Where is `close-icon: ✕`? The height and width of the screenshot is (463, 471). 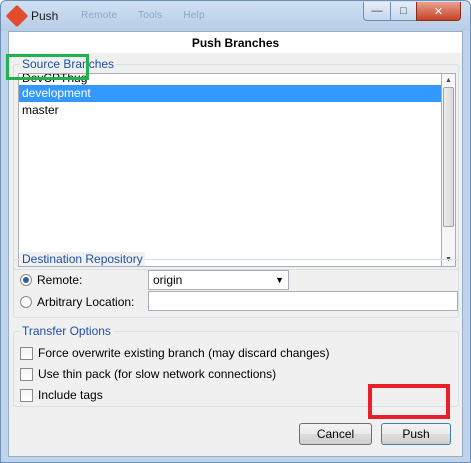
close-icon: ✕ is located at coordinates (438, 11).